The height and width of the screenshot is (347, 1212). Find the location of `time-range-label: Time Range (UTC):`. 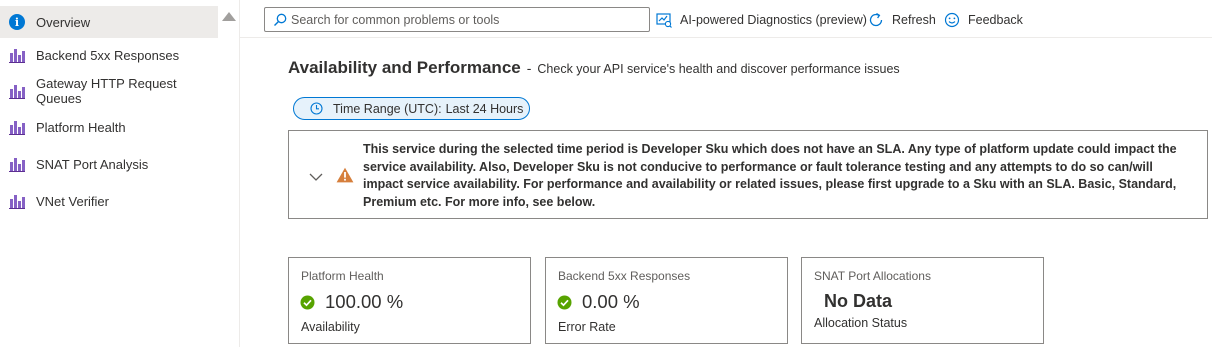

time-range-label: Time Range (UTC): is located at coordinates (387, 108).